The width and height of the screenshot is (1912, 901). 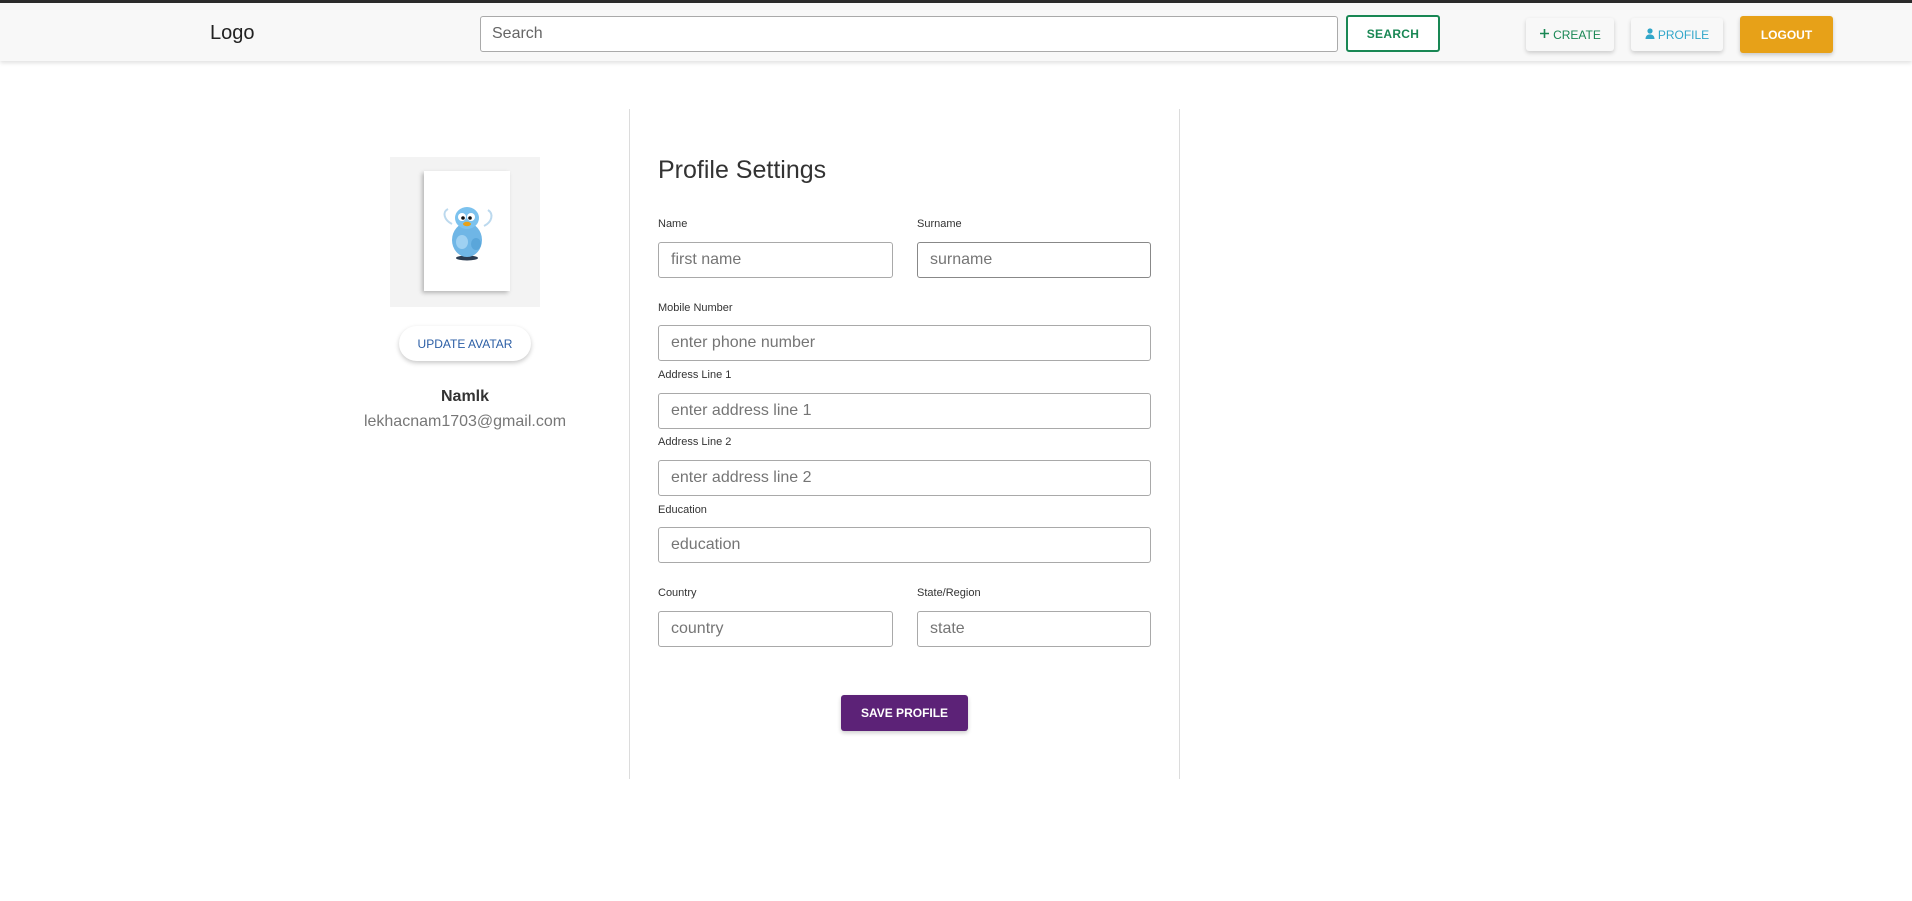 I want to click on state-field, so click(x=1034, y=629).